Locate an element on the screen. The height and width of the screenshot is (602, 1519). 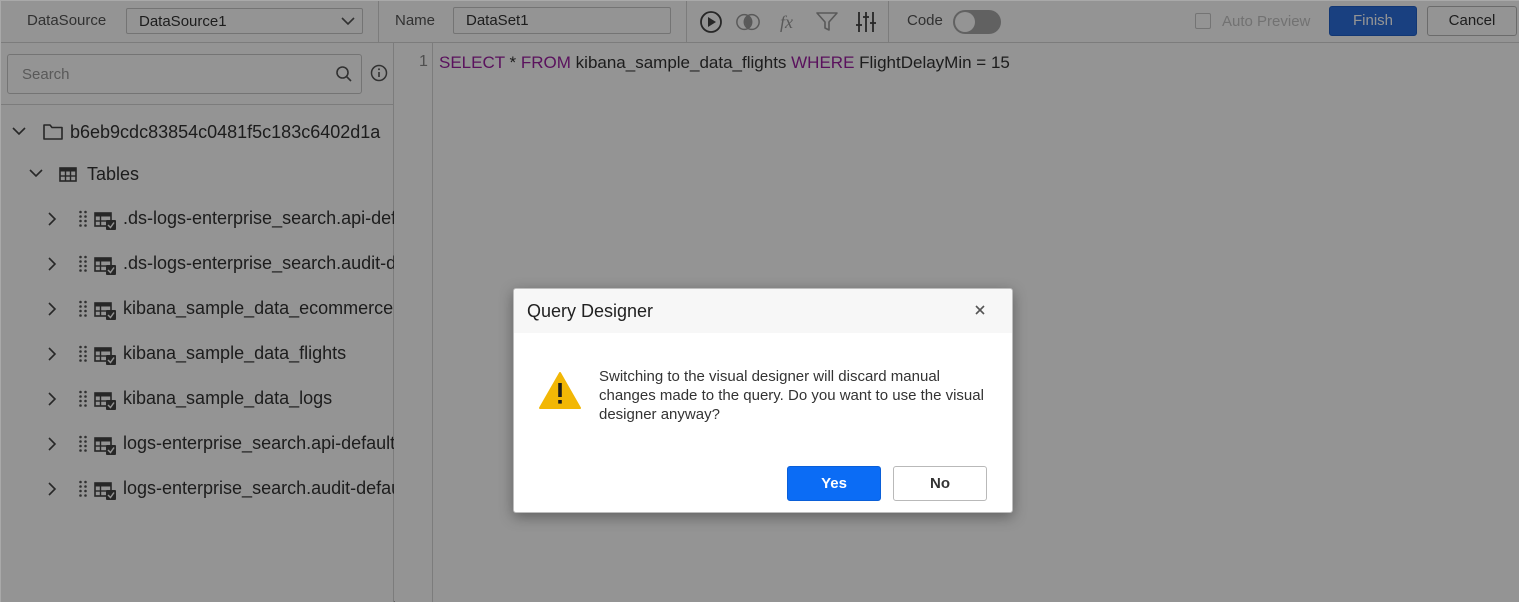
no-button: No is located at coordinates (940, 483).